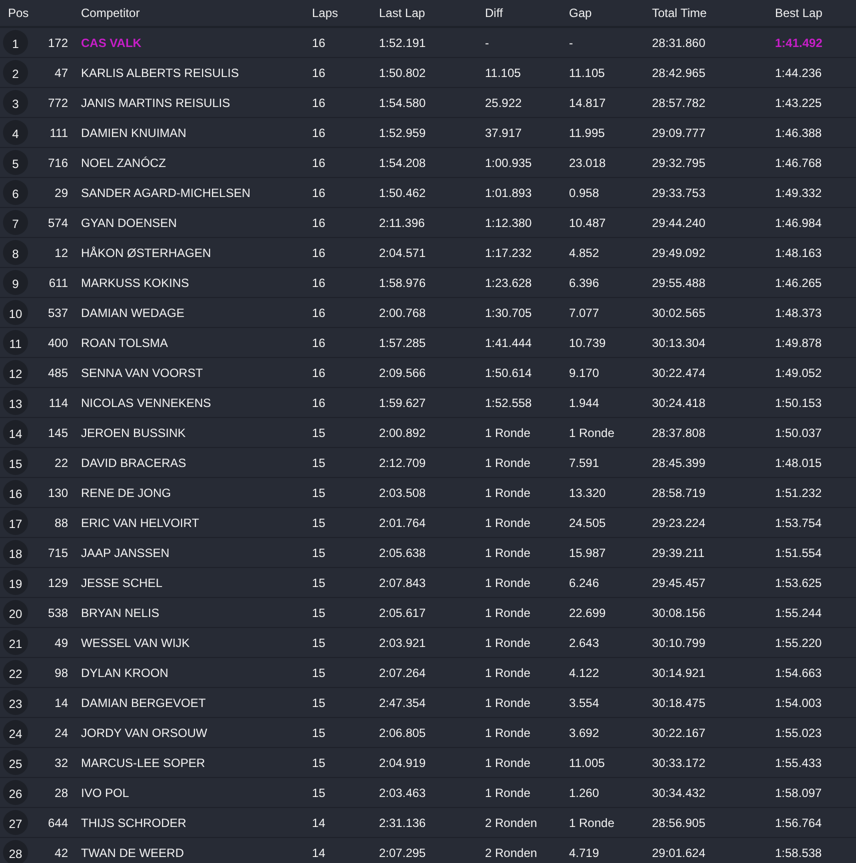 The width and height of the screenshot is (856, 863). What do you see at coordinates (123, 163) in the screenshot?
I see `competitor-name: NOEL ZANÓCZ` at bounding box center [123, 163].